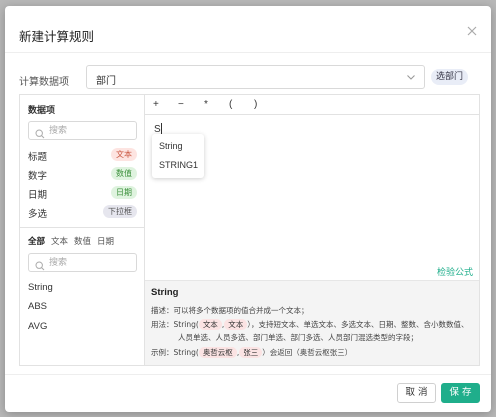 The width and height of the screenshot is (496, 417). What do you see at coordinates (36, 242) in the screenshot?
I see `tab-all: 全部` at bounding box center [36, 242].